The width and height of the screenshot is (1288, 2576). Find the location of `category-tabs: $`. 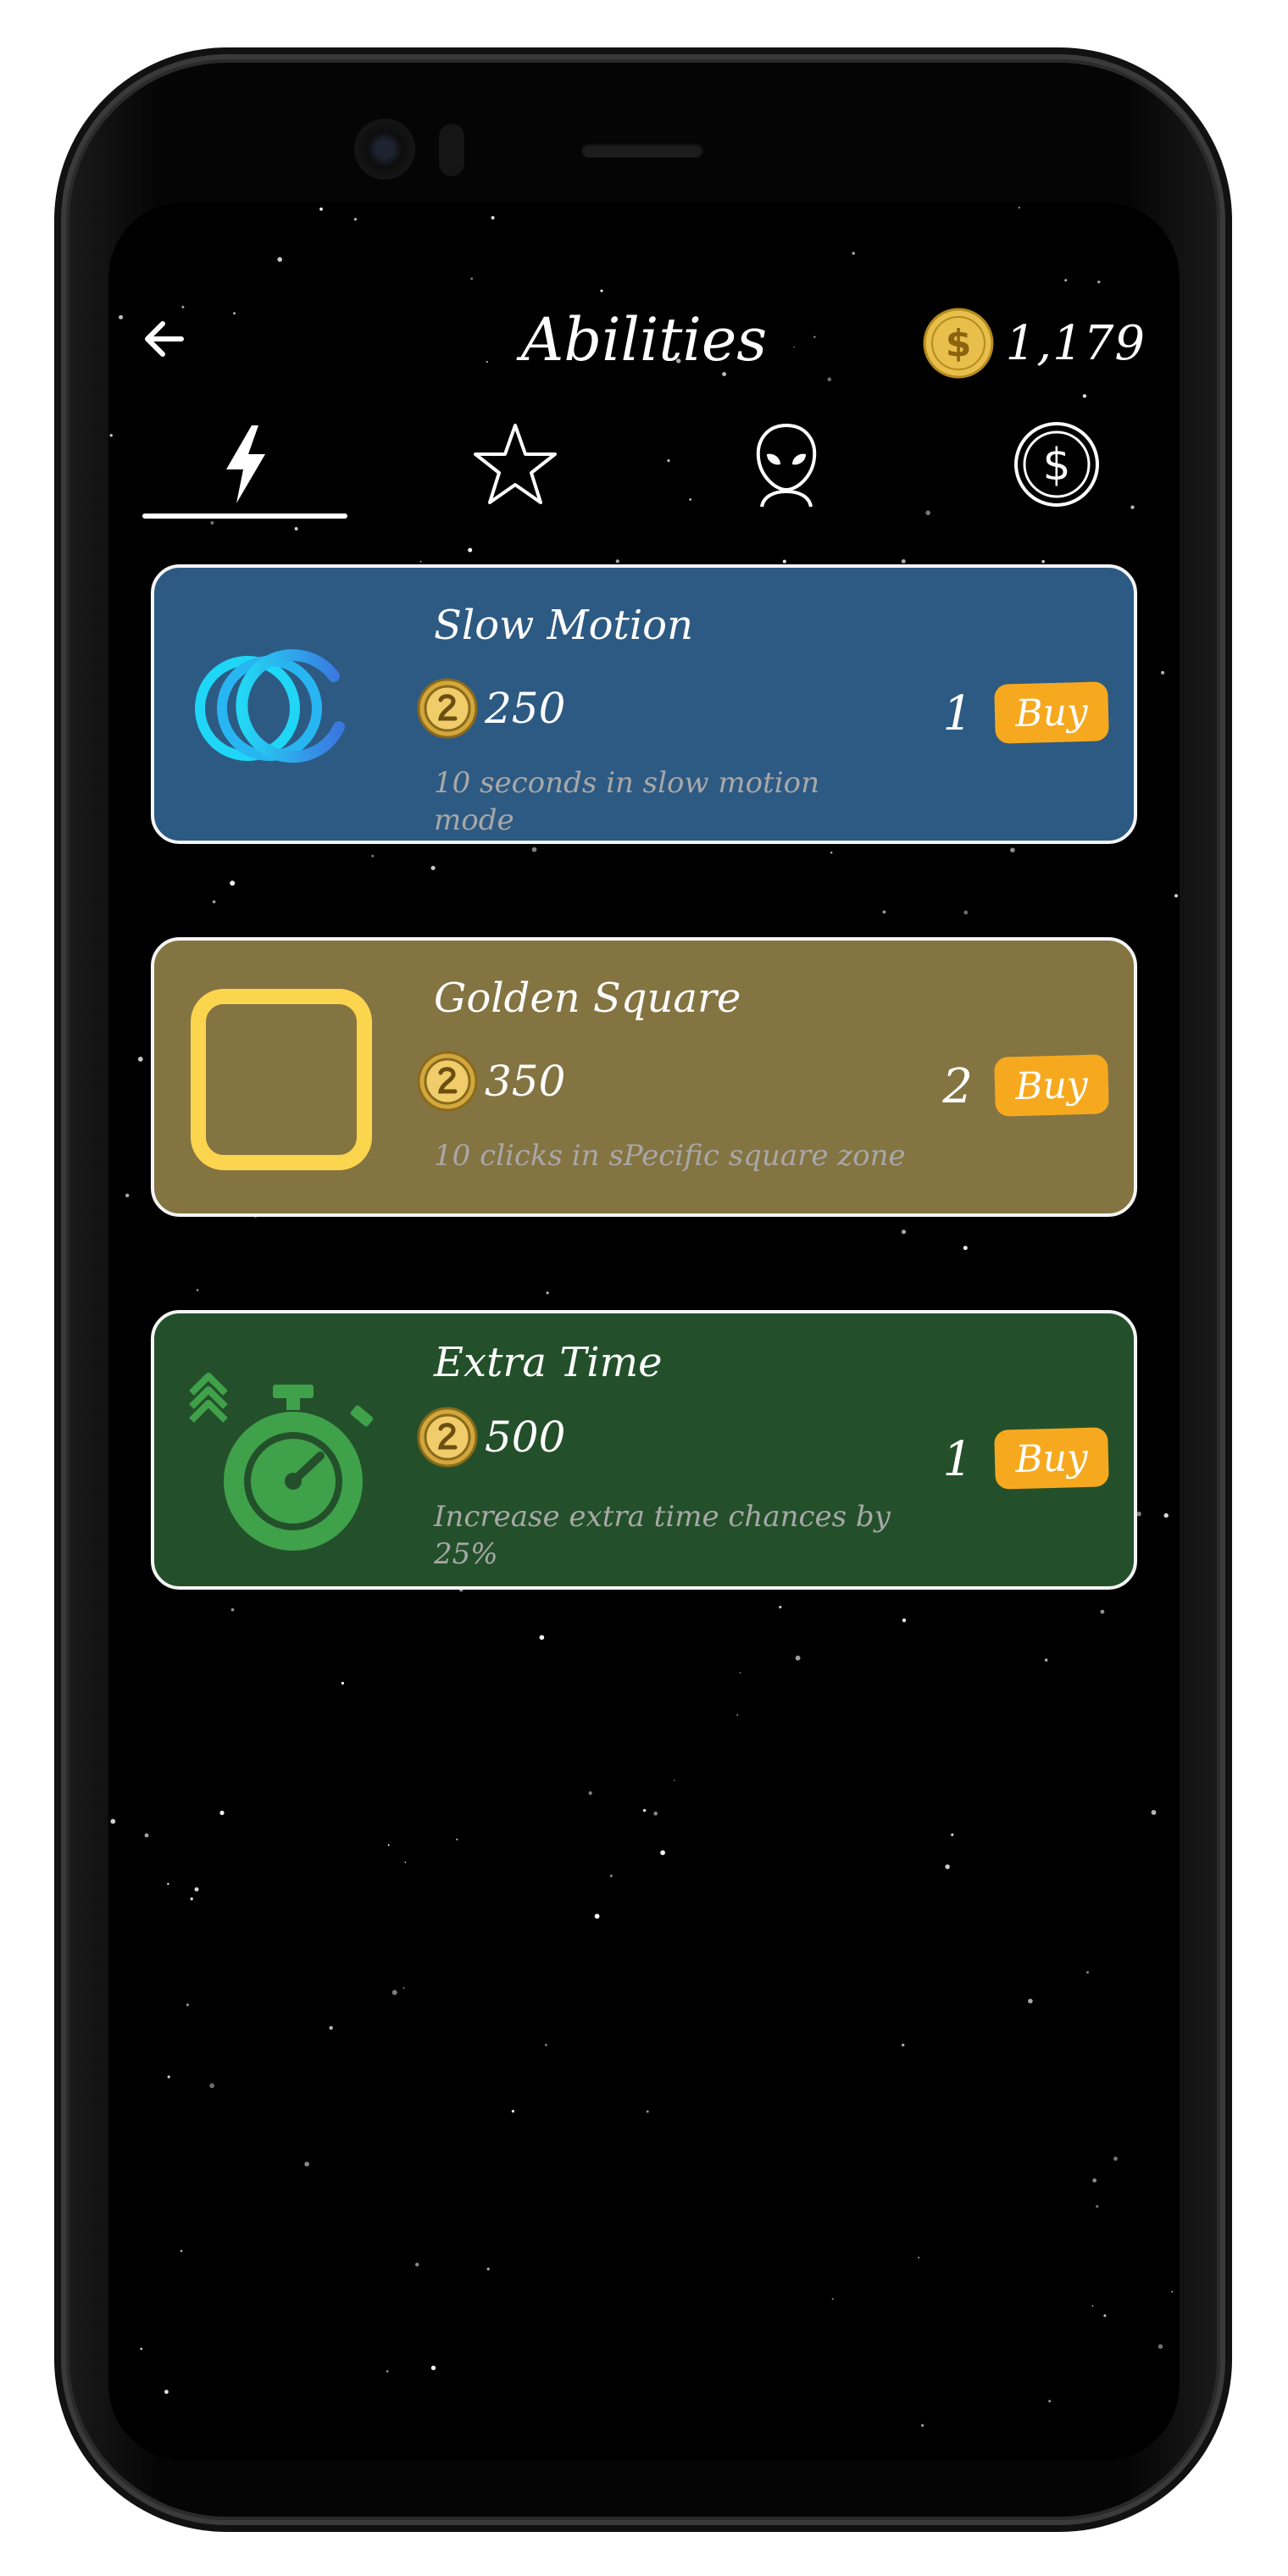

category-tabs: $ is located at coordinates (650, 469).